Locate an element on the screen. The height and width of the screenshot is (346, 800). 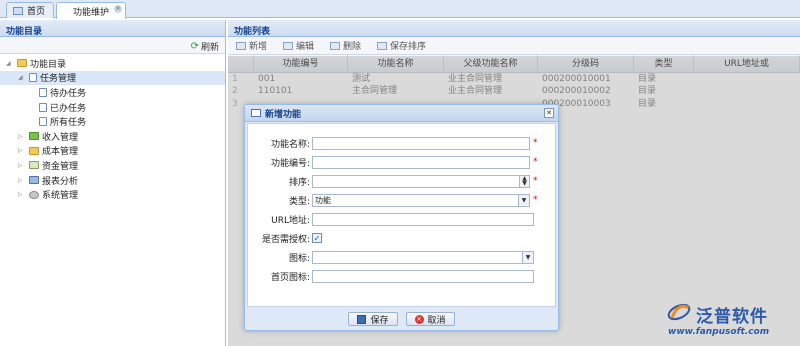
tree-node-label: 系统管理 is located at coordinates (60, 196).